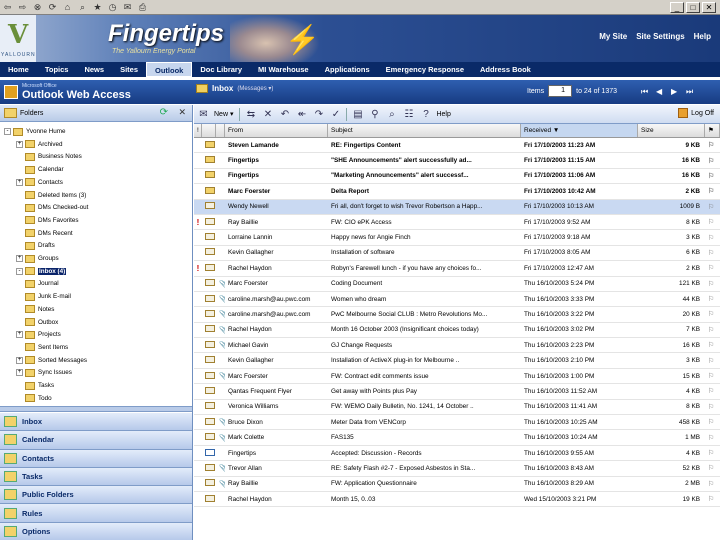 This screenshot has height=540, width=720. I want to click on nav-sites: Sites, so click(129, 69).